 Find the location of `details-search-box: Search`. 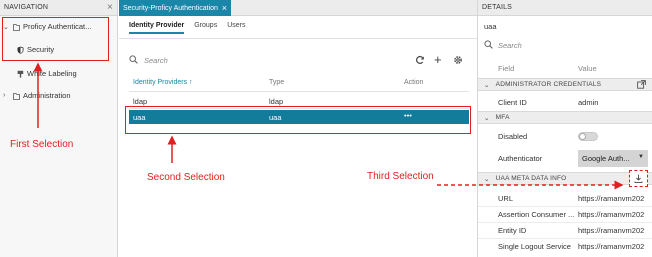

details-search-box: Search is located at coordinates (503, 45).